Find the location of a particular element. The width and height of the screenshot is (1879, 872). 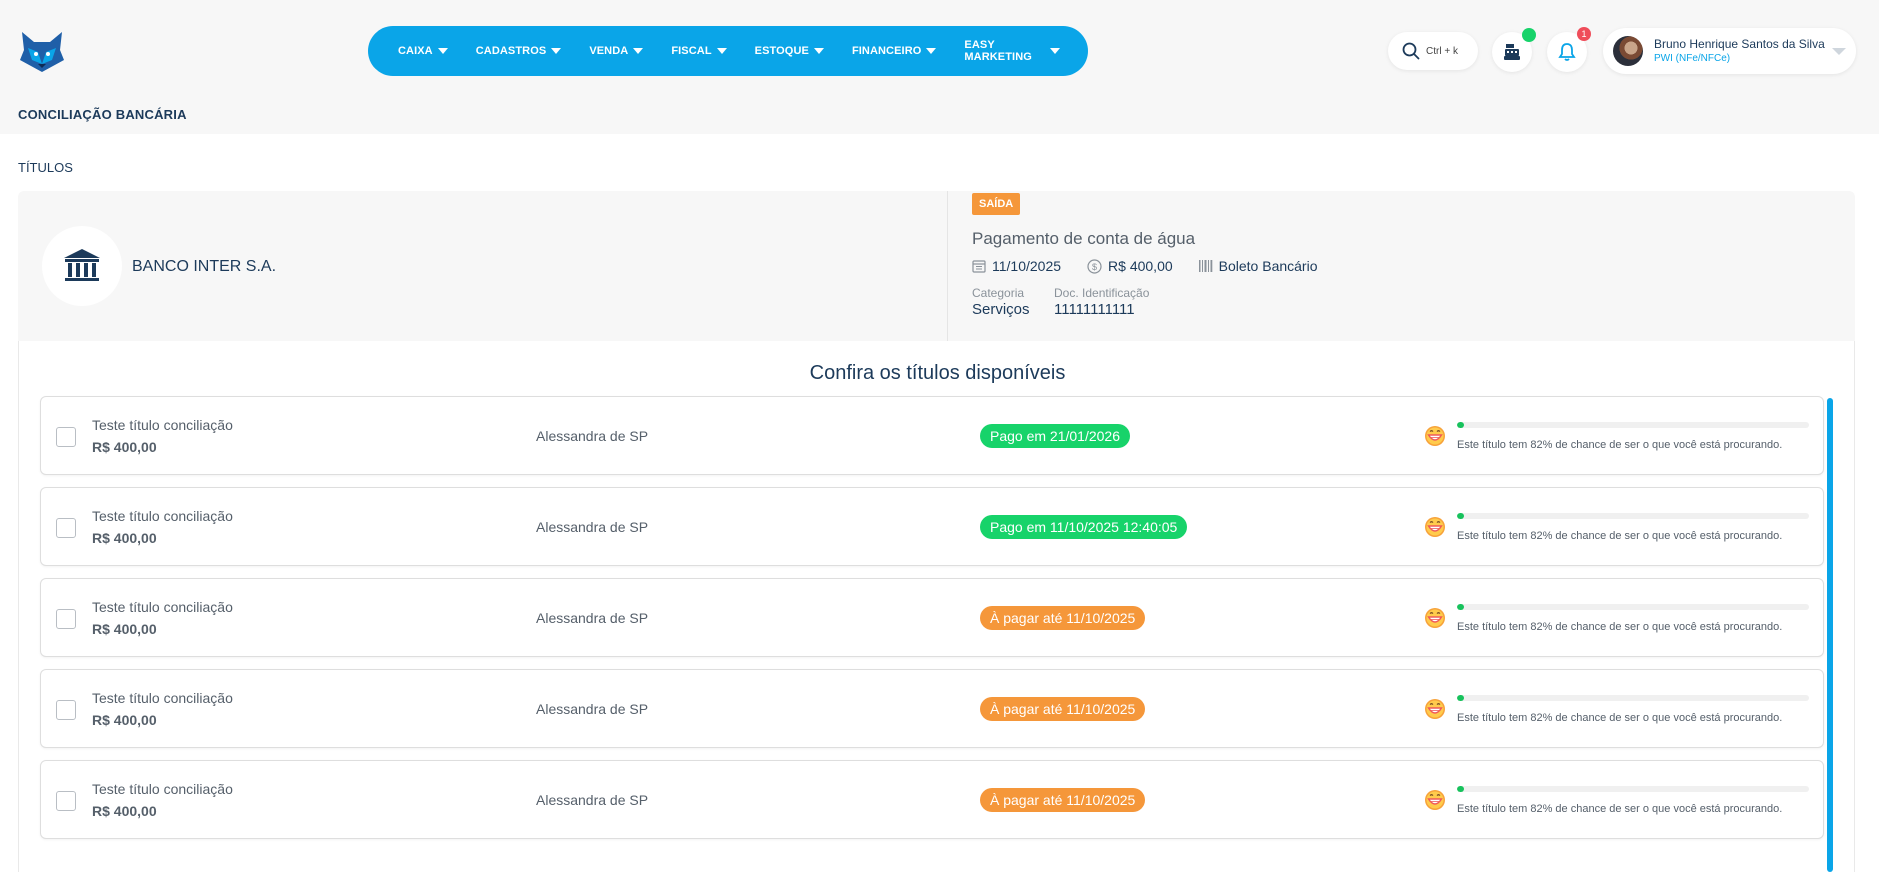

nav-label: CAIXA is located at coordinates (415, 51).